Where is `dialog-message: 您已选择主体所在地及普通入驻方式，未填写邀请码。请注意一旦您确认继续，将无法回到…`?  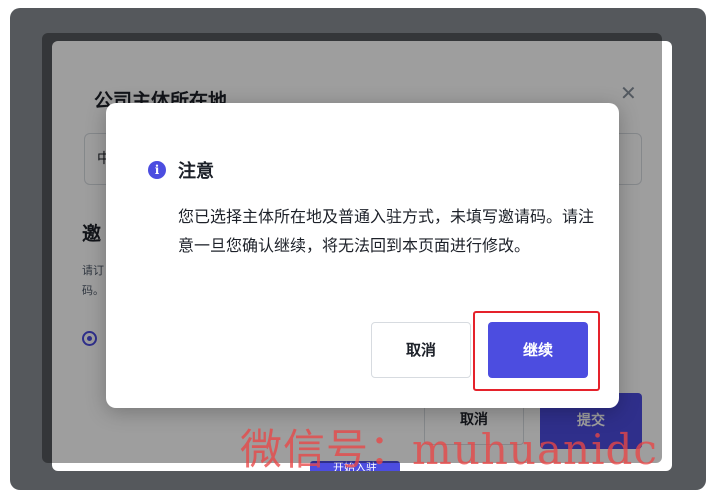 dialog-message: 您已选择主体所在地及普通入驻方式，未填写邀请码。请注意一旦您确认继续，将无法回到… is located at coordinates (386, 231).